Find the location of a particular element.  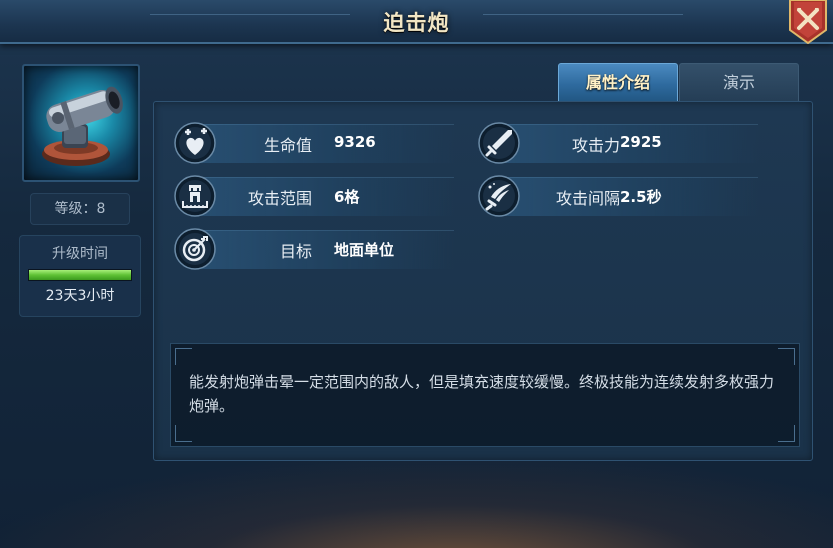

upgrade-progress-fill is located at coordinates (80, 275).